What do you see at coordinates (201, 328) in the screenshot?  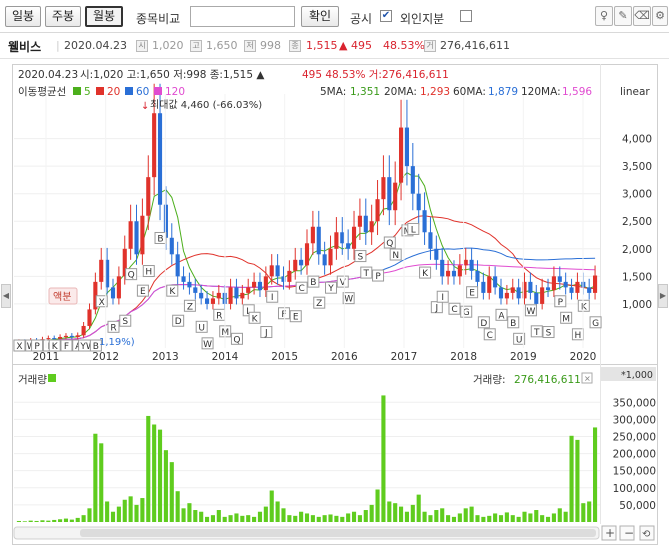 I see `disclosure-marker-label: U` at bounding box center [201, 328].